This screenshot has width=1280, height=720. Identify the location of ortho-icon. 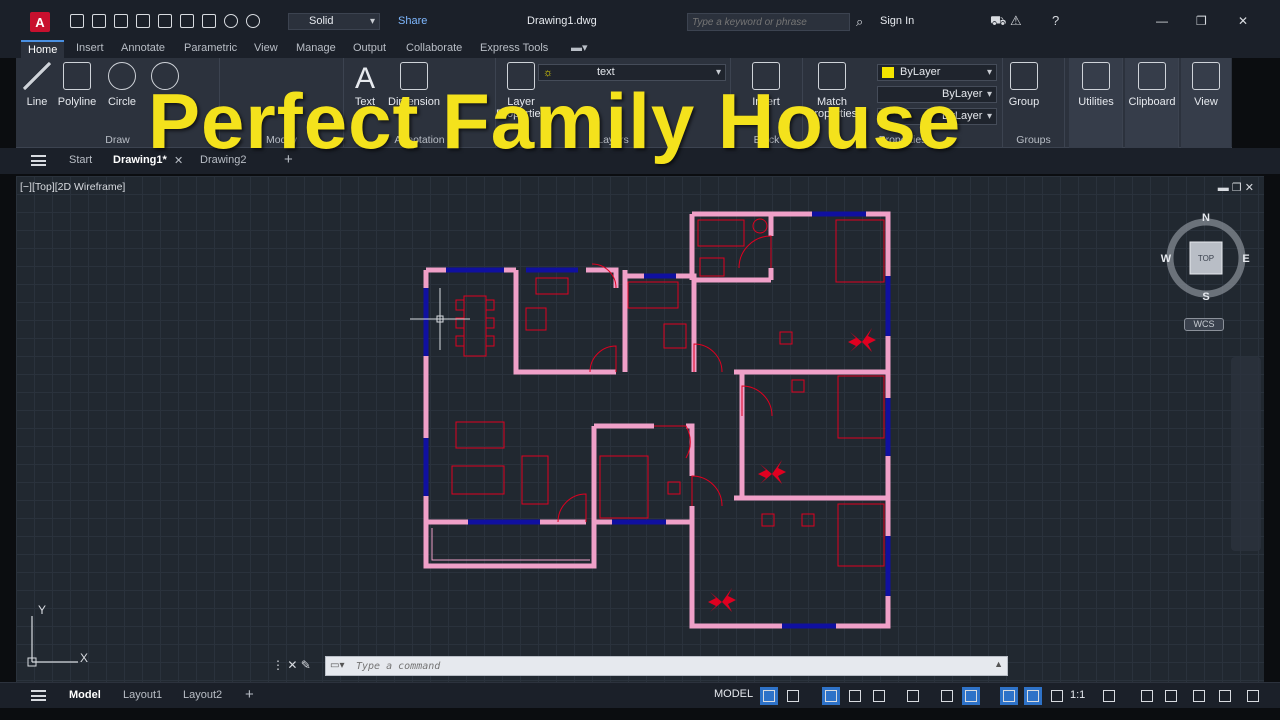
(855, 696).